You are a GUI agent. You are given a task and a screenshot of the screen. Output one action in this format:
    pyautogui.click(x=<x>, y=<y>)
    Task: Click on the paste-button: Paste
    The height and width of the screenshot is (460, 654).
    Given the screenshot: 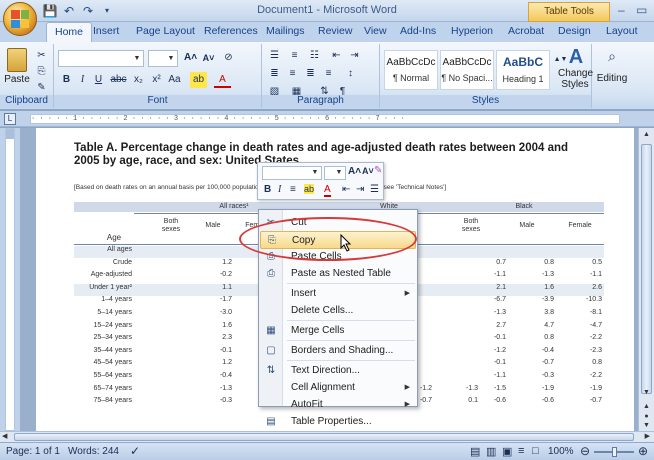 What is the action you would take?
    pyautogui.click(x=17, y=70)
    